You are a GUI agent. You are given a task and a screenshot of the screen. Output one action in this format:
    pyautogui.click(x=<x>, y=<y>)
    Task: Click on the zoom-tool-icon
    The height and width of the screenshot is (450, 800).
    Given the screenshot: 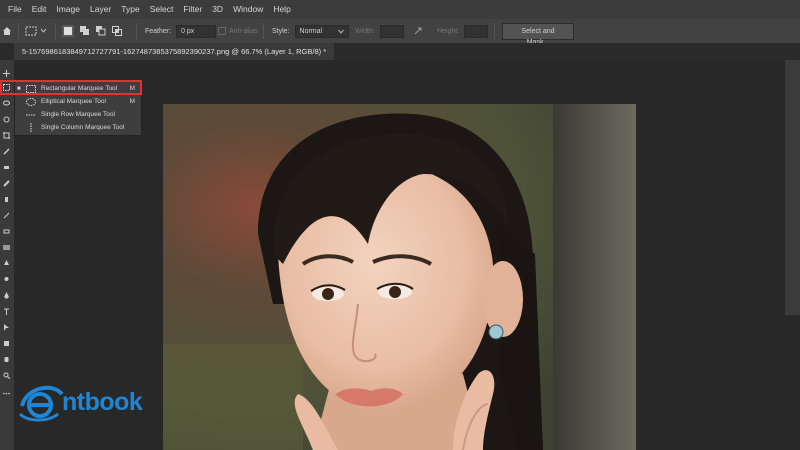 What is the action you would take?
    pyautogui.click(x=6, y=375)
    